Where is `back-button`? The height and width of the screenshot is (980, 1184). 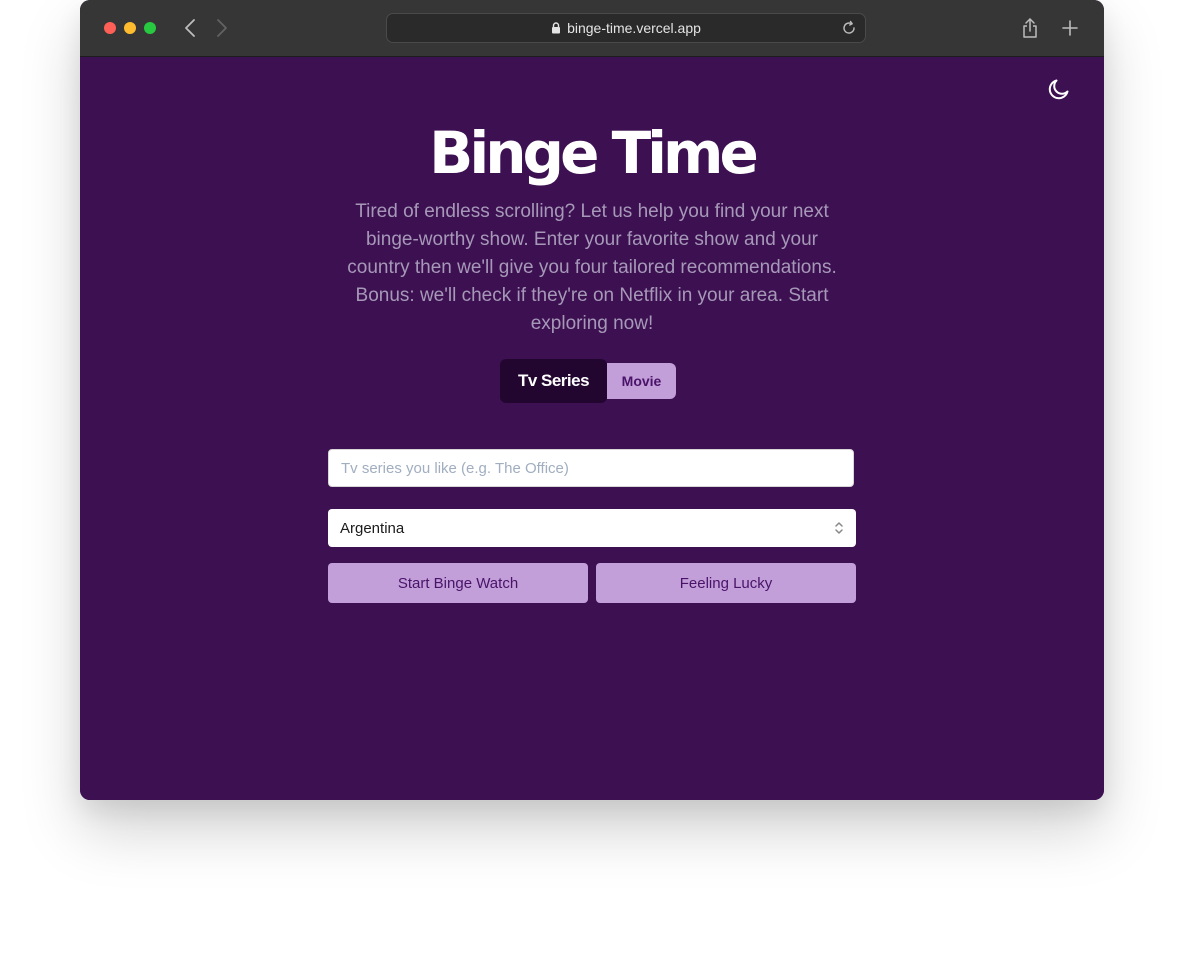
back-button is located at coordinates (190, 28).